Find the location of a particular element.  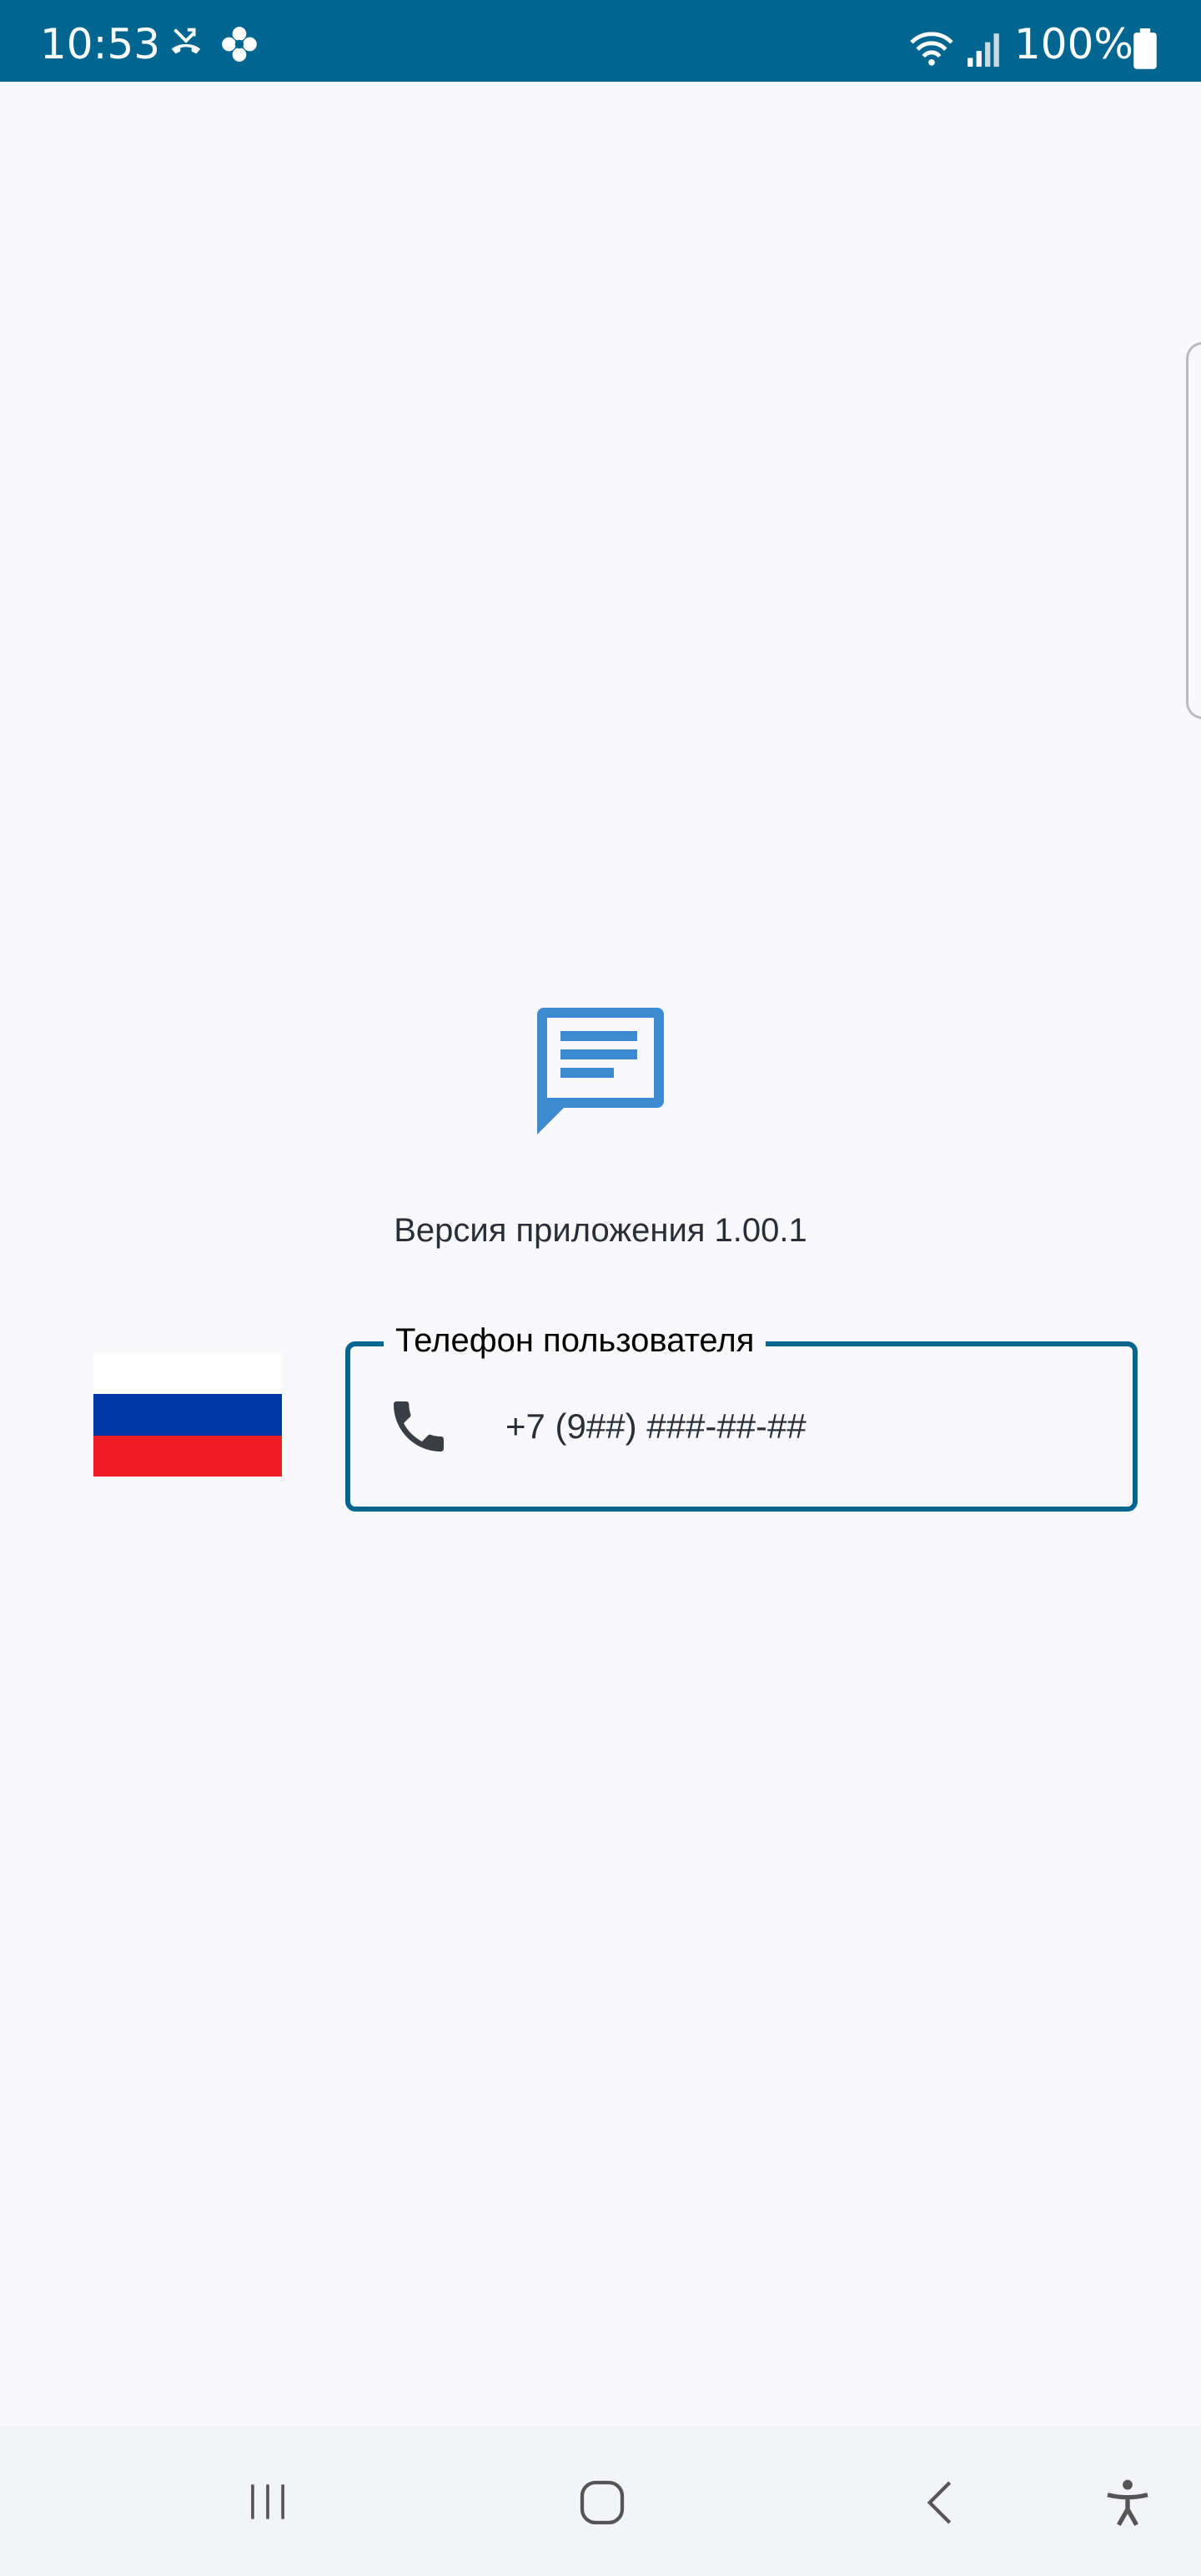

missed-call-icon is located at coordinates (186, 41).